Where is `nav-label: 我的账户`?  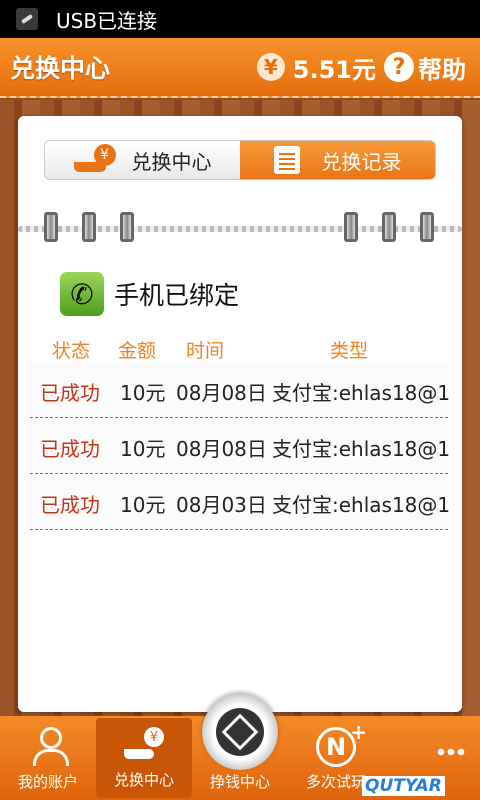
nav-label: 我的账户 is located at coordinates (47, 782).